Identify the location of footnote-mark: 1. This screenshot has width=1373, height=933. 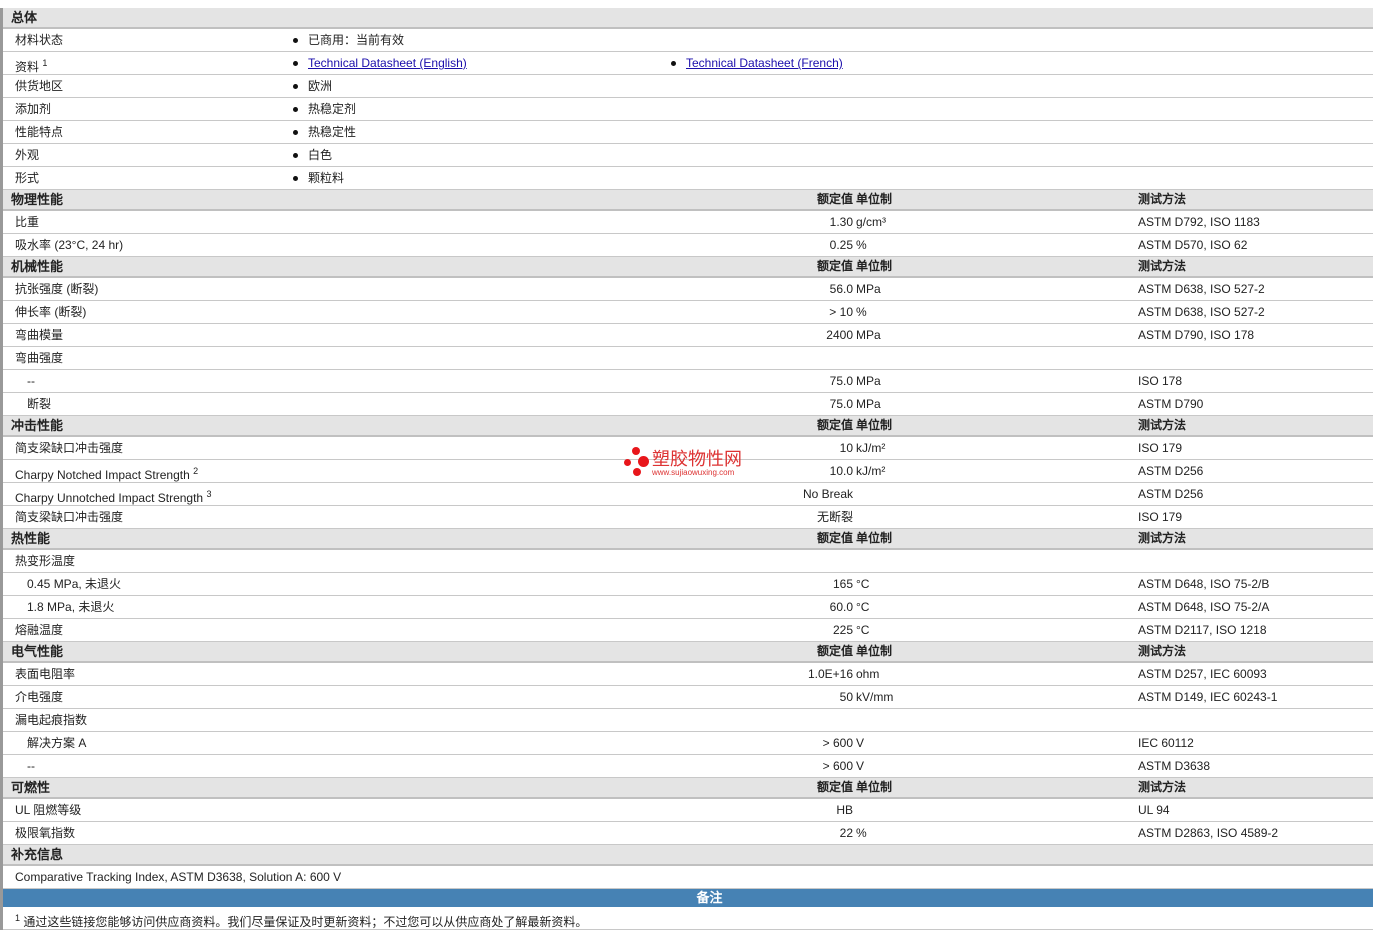
(18, 918).